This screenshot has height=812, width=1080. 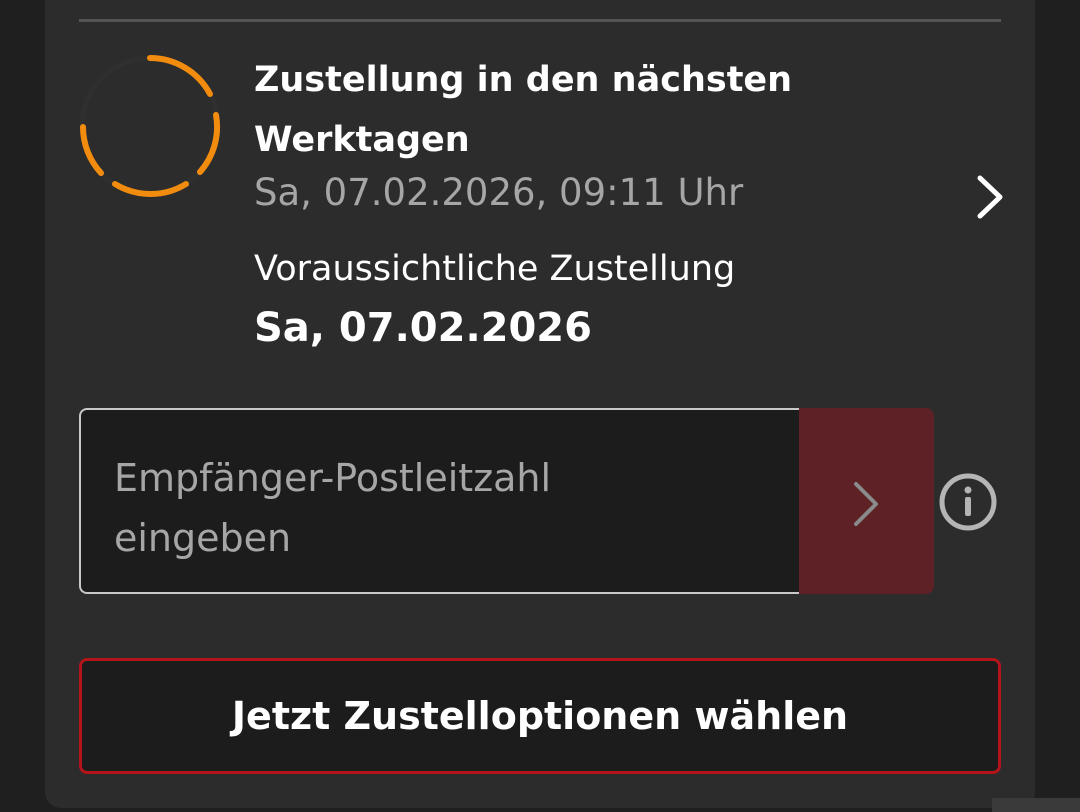 What do you see at coordinates (1036, 805) in the screenshot?
I see `background-strip` at bounding box center [1036, 805].